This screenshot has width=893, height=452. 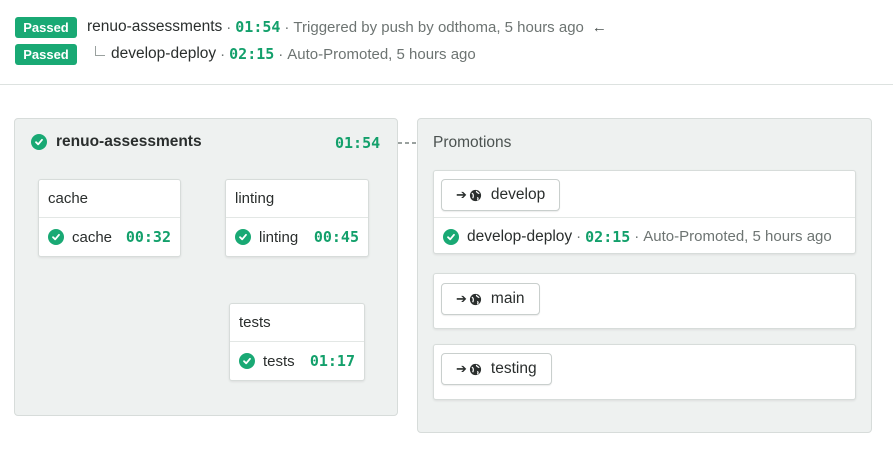 I want to click on job-row-tests: tests 01:17, so click(x=297, y=361).